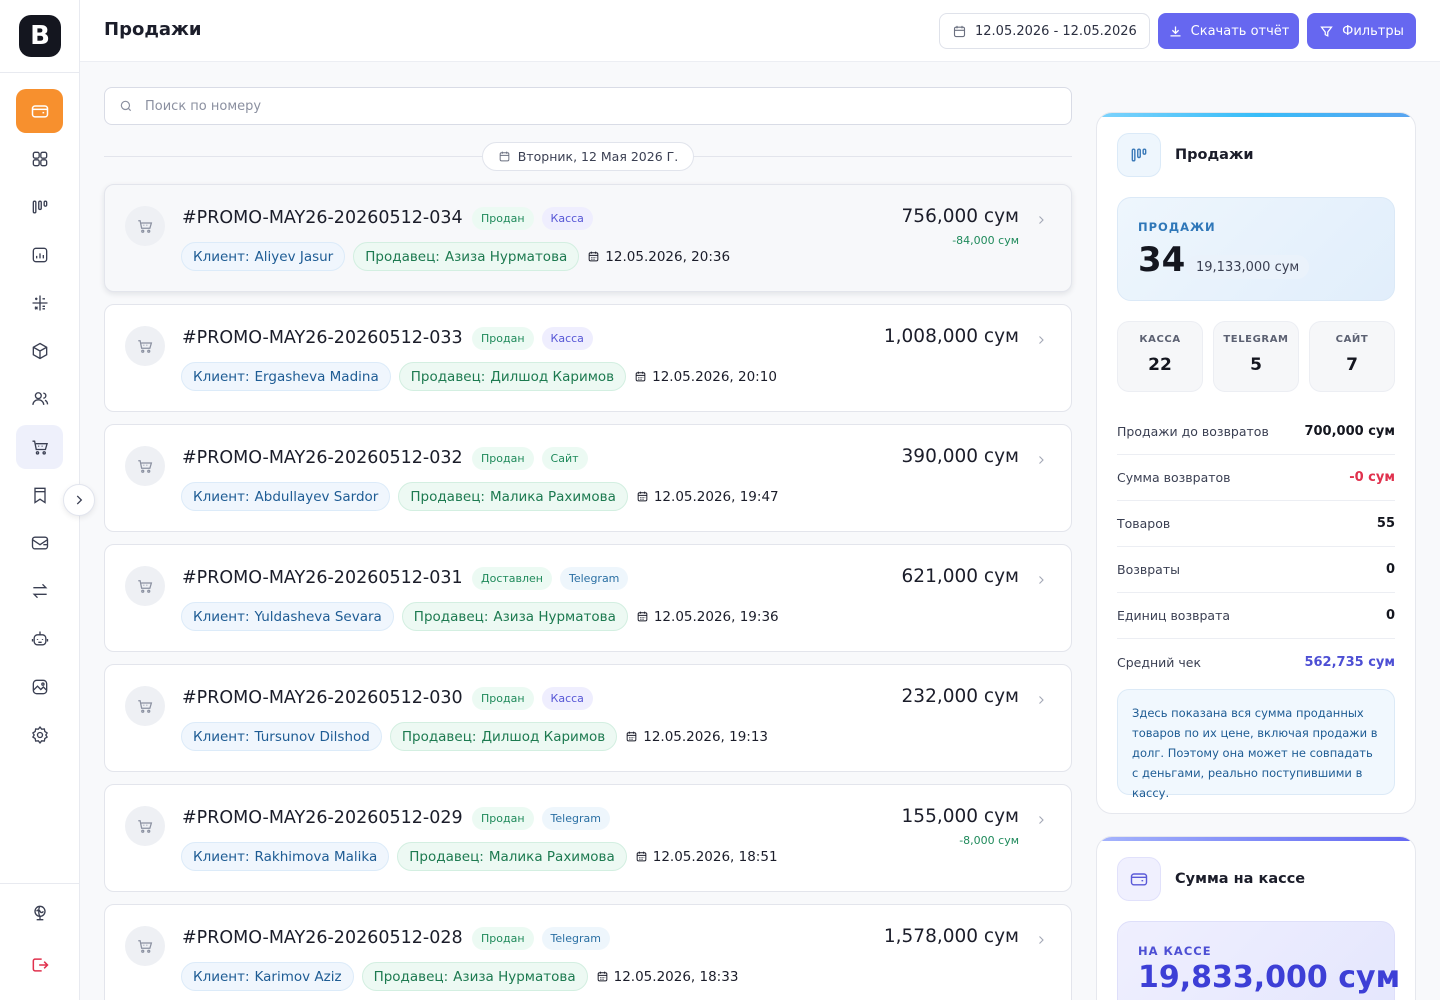  Describe the element at coordinates (1361, 31) in the screenshot. I see `filters-button: Фильтры` at that location.